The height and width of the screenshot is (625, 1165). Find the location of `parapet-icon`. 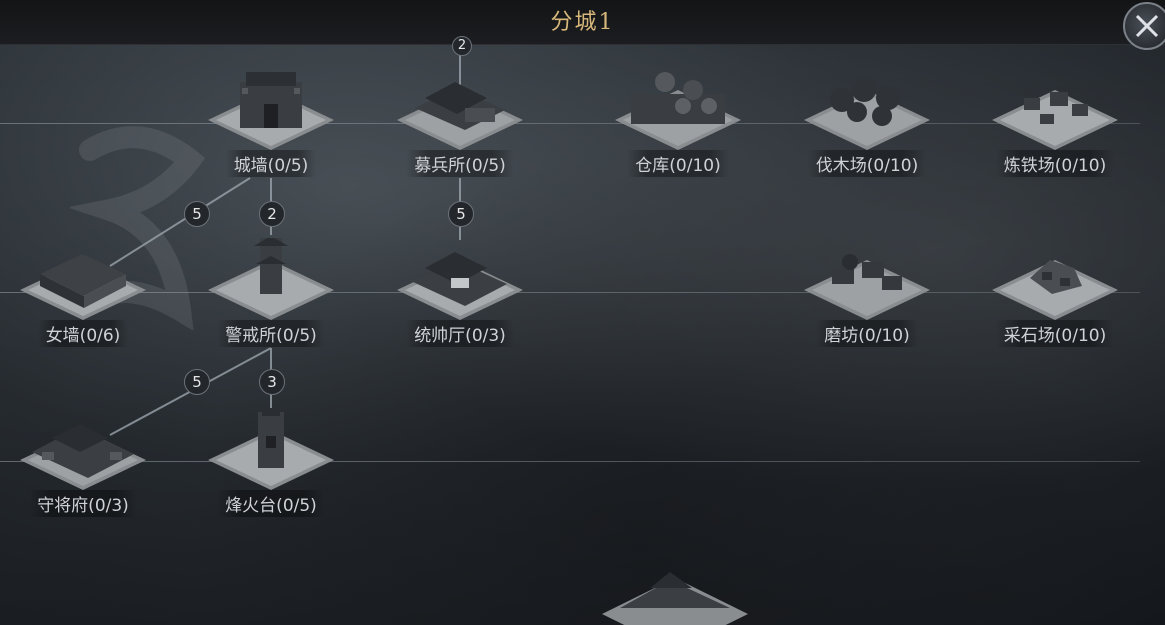

parapet-icon is located at coordinates (83, 287).